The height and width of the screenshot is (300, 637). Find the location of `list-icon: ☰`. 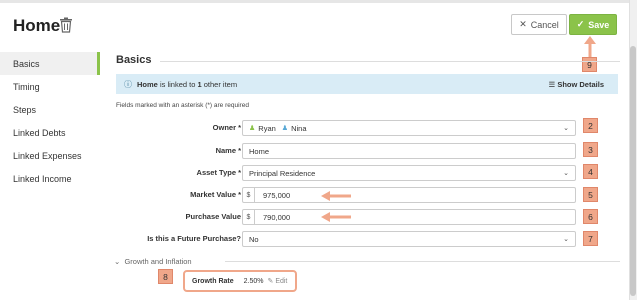

list-icon: ☰ is located at coordinates (552, 84).